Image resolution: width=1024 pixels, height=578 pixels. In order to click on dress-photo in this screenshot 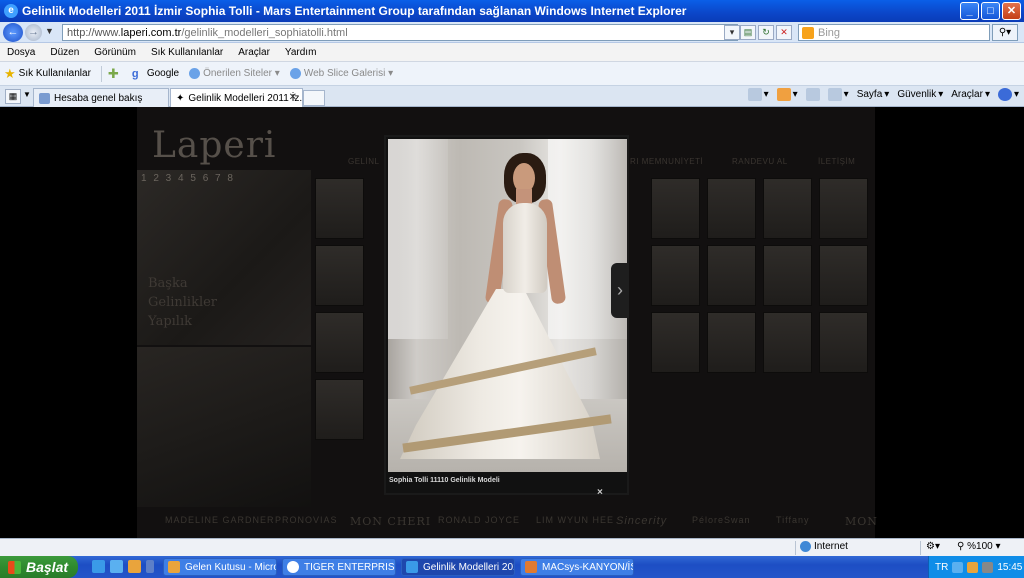, I will do `click(507, 305)`.